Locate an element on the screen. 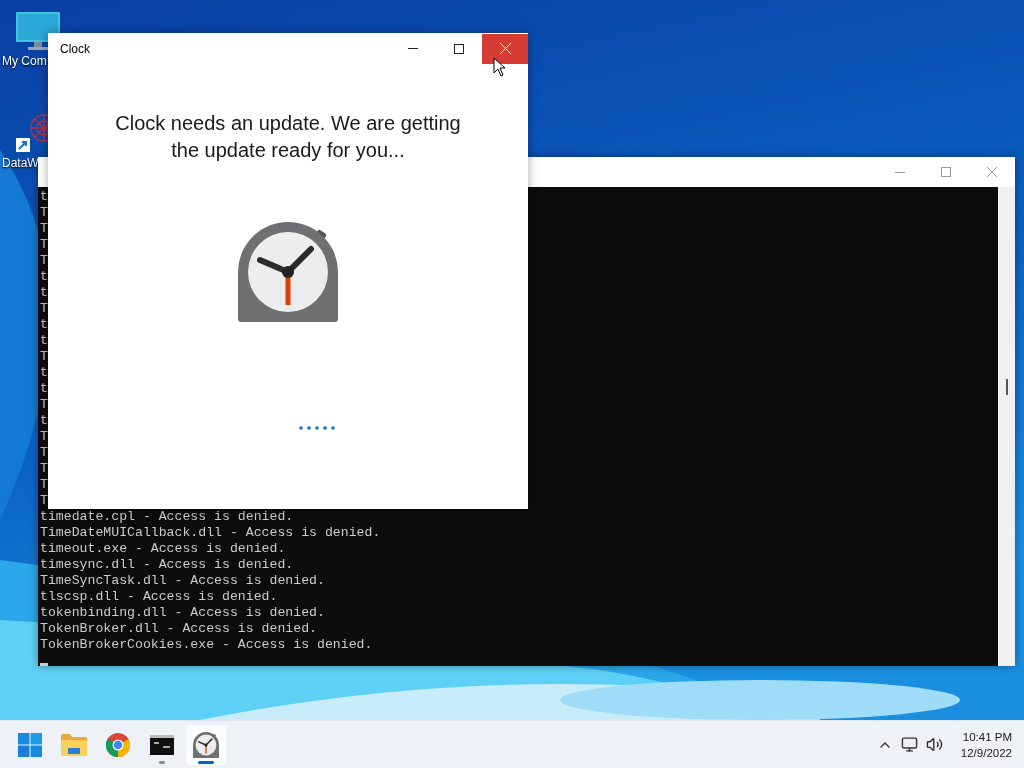 The image size is (1024, 768). desktop-icon-label: DataW is located at coordinates (20, 163).